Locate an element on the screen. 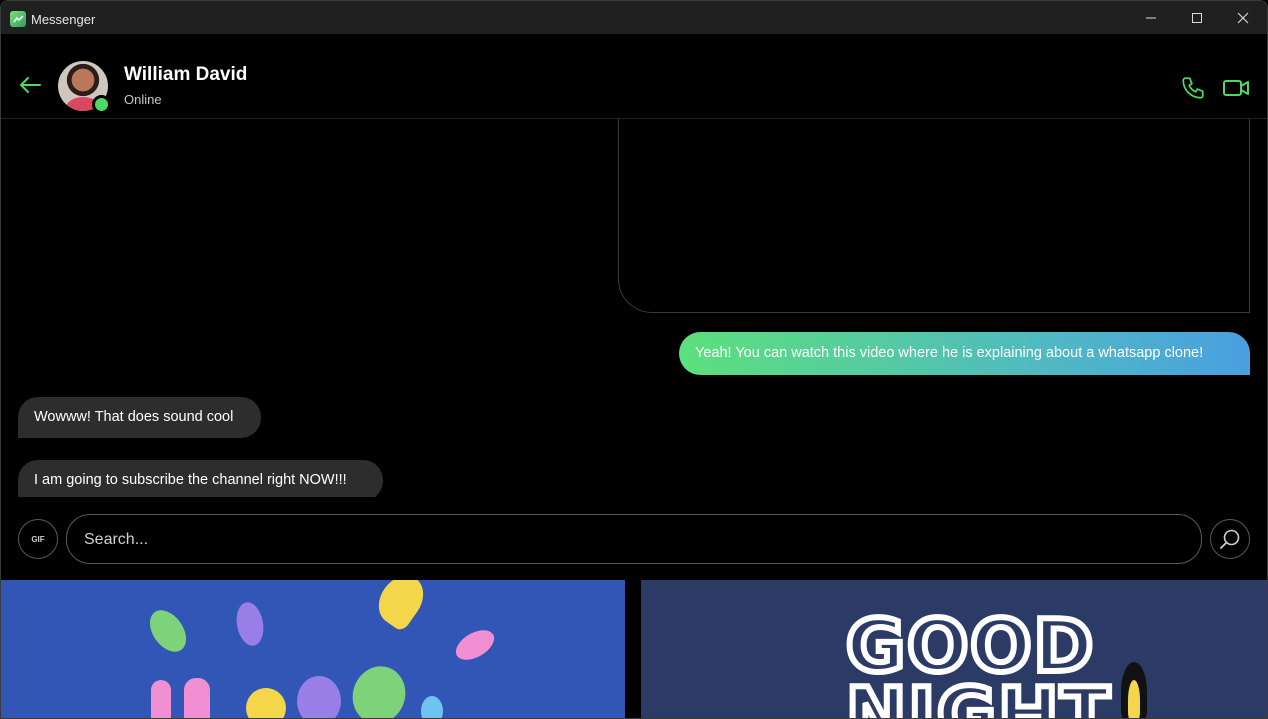 The image size is (1268, 719). video-message-card is located at coordinates (934, 216).